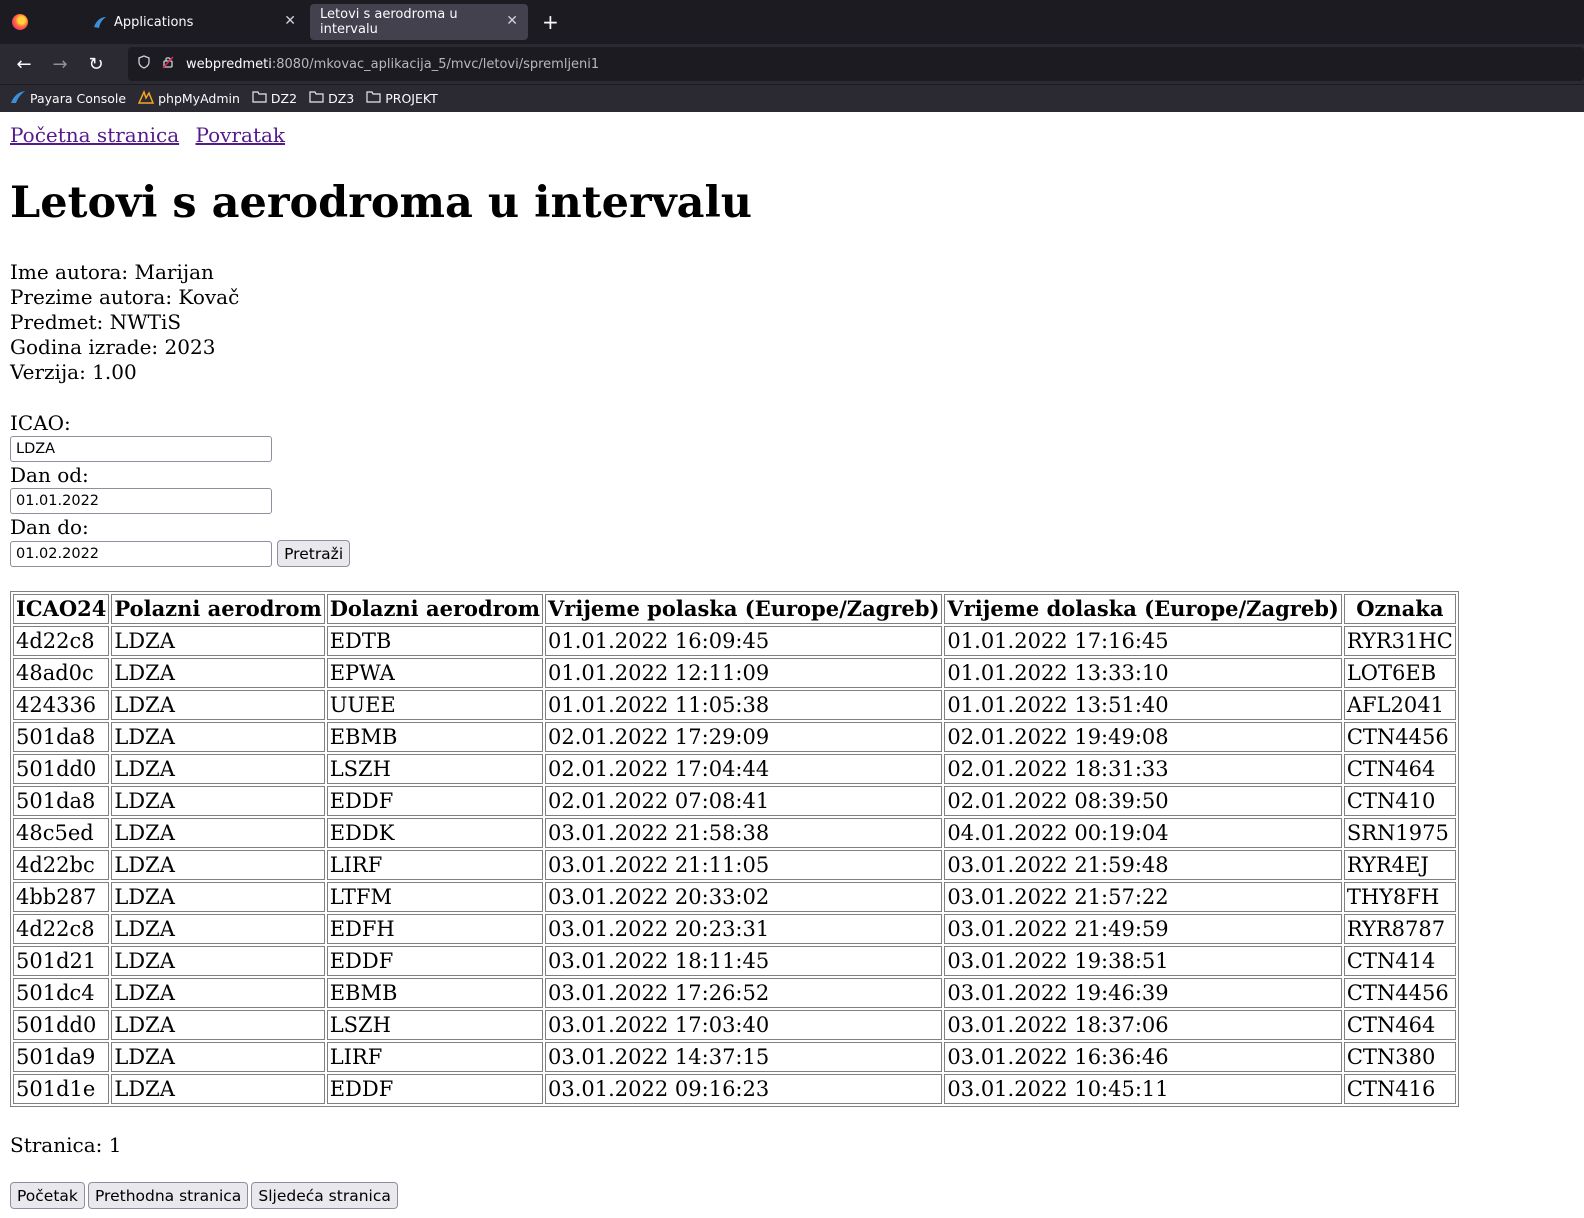 This screenshot has width=1584, height=1218. I want to click on column-header: Polazni aerodrom, so click(218, 609).